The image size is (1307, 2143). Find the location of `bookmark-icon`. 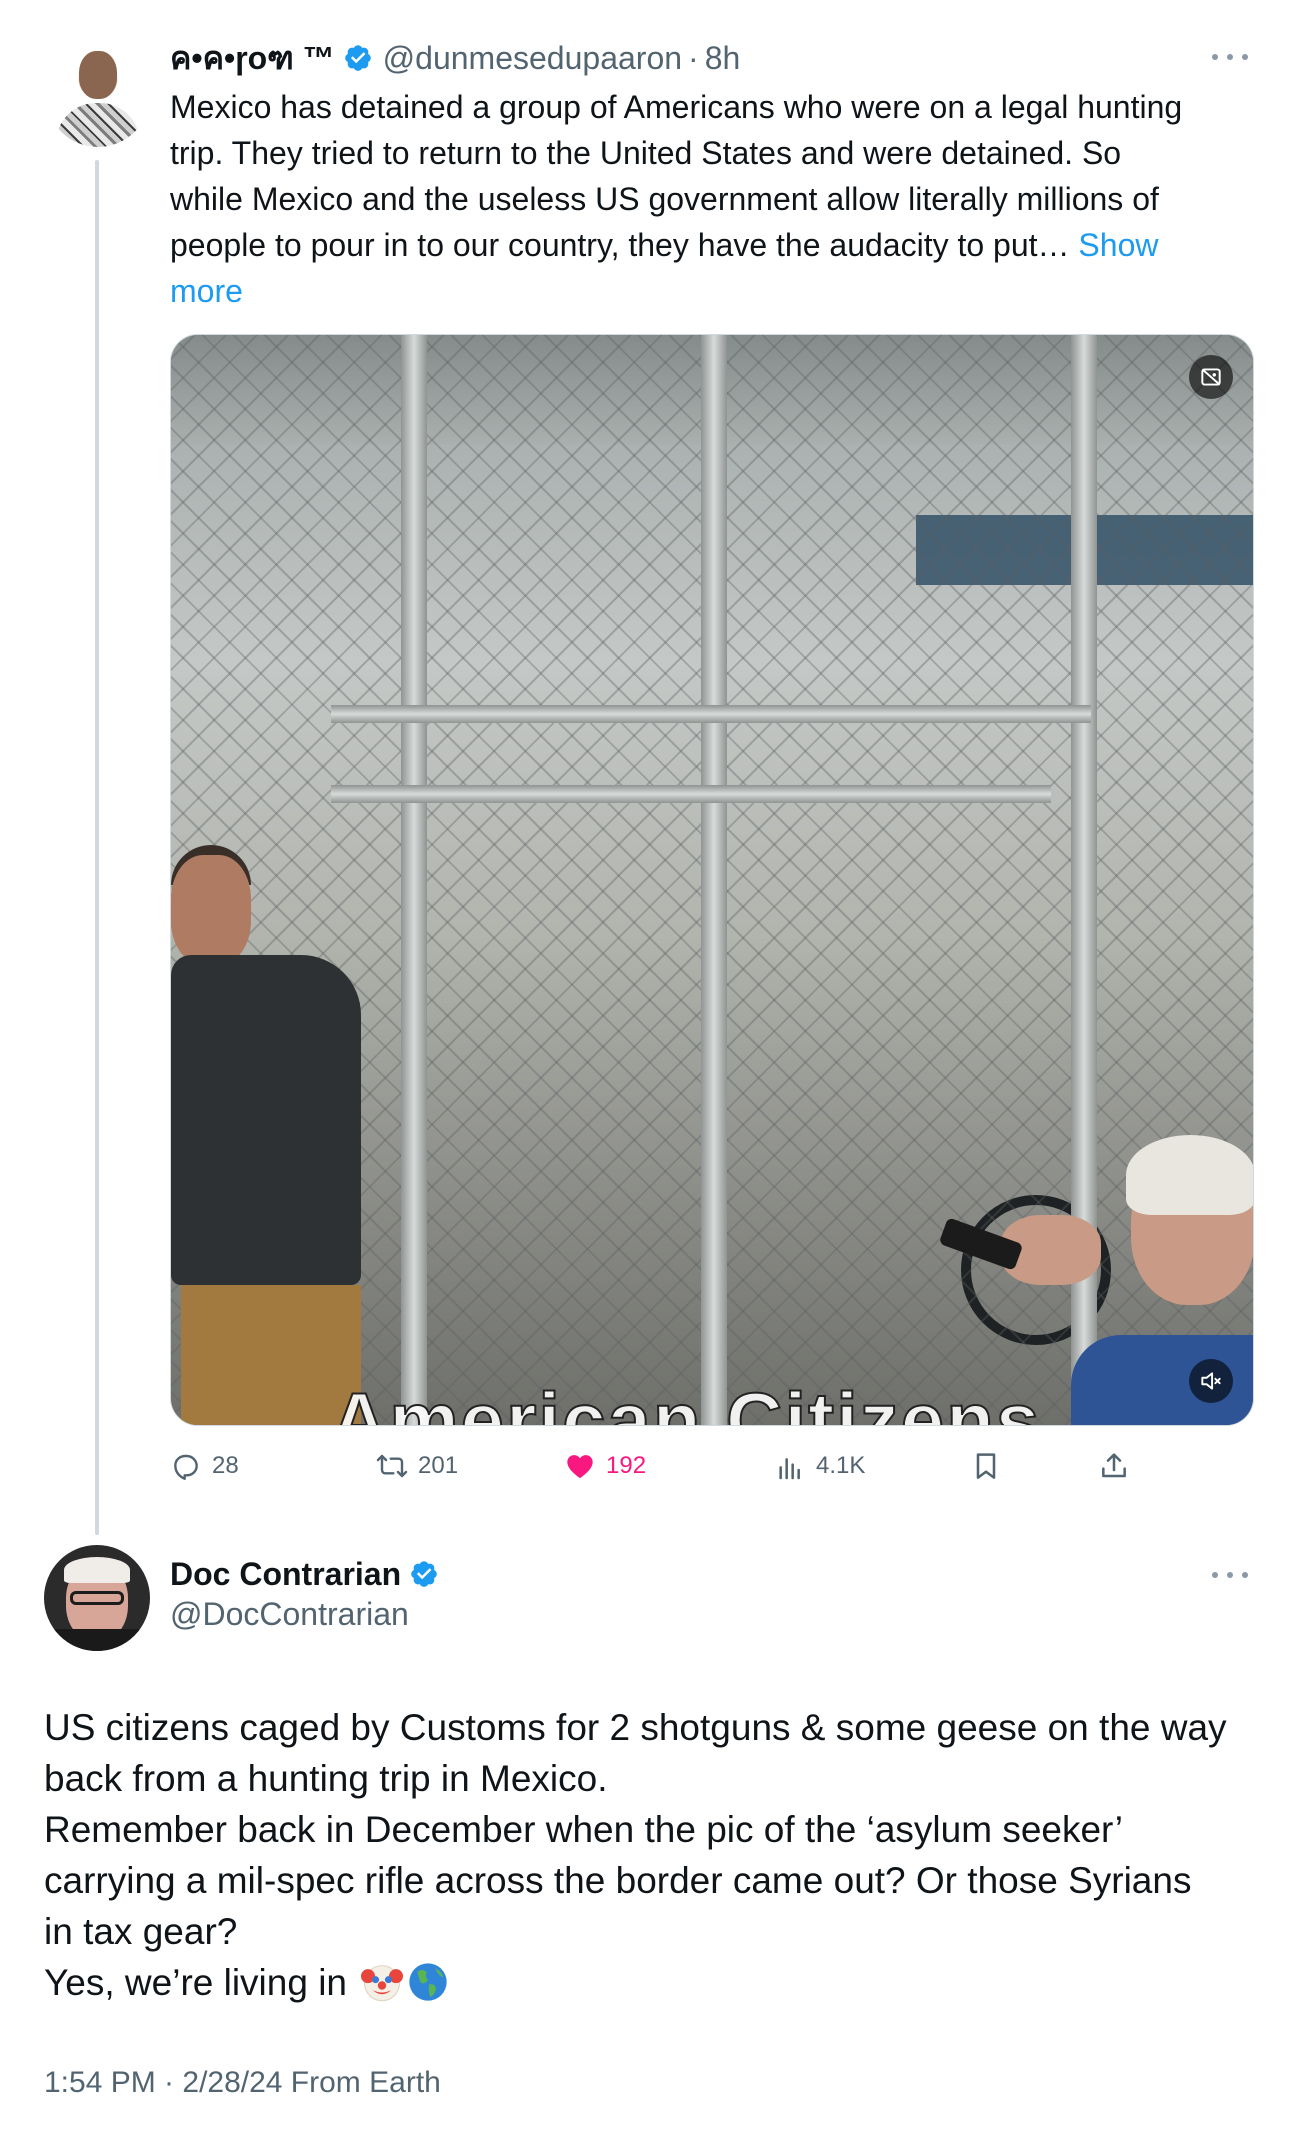

bookmark-icon is located at coordinates (986, 1466).